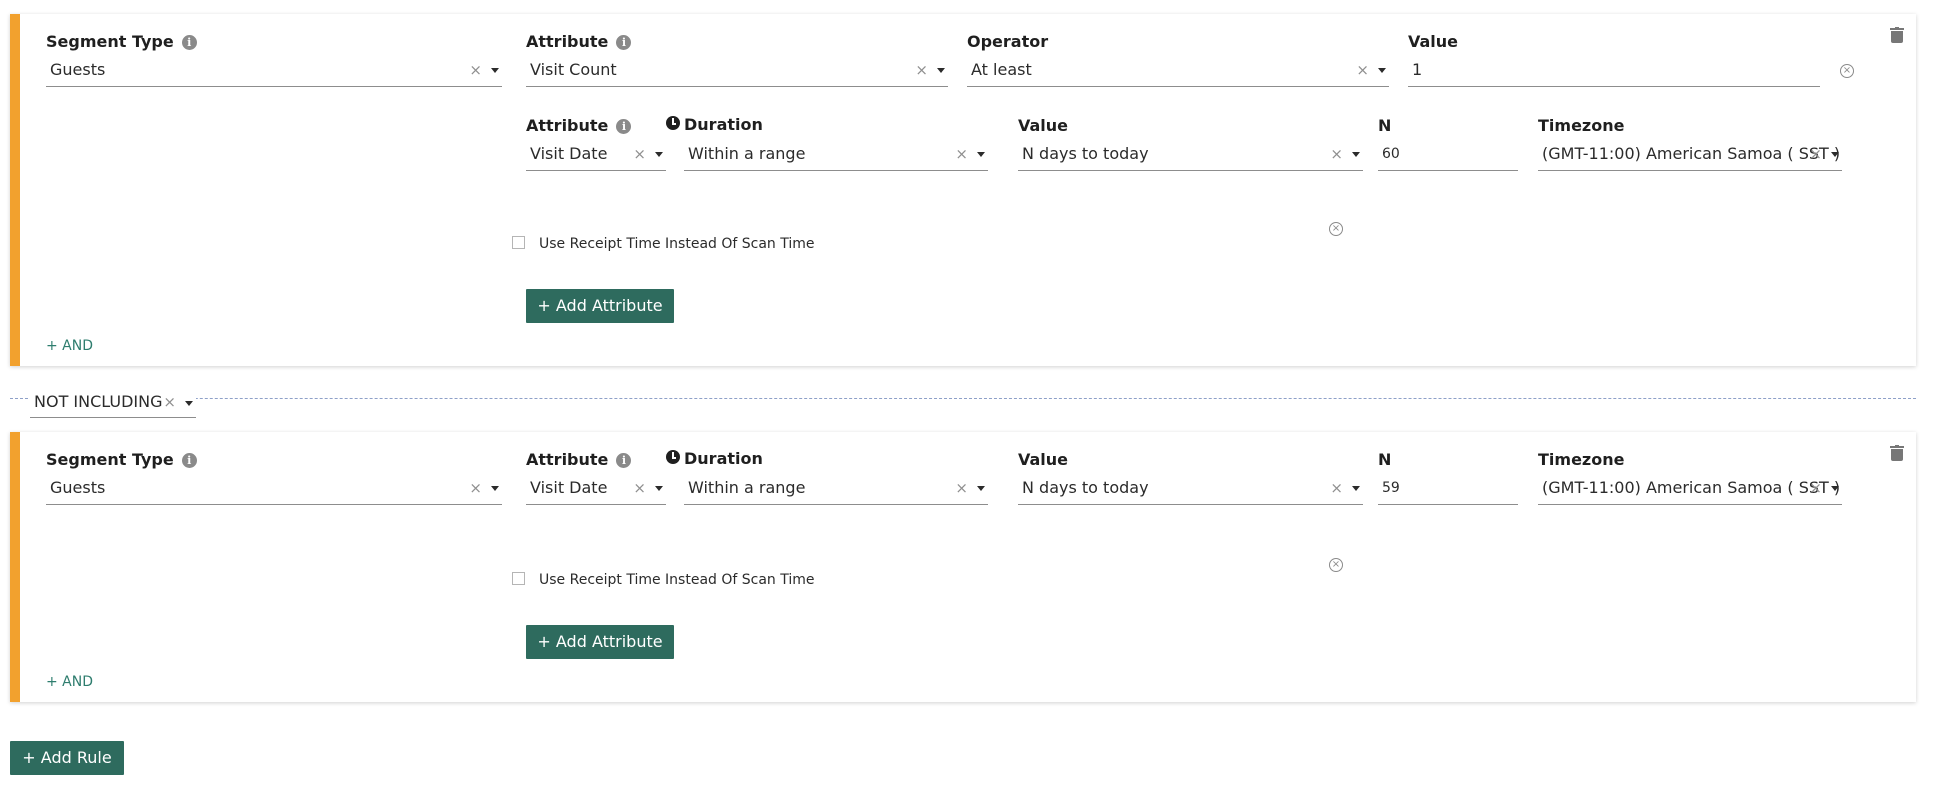  Describe the element at coordinates (67, 758) in the screenshot. I see `add-rule-button: + Add Rule` at that location.